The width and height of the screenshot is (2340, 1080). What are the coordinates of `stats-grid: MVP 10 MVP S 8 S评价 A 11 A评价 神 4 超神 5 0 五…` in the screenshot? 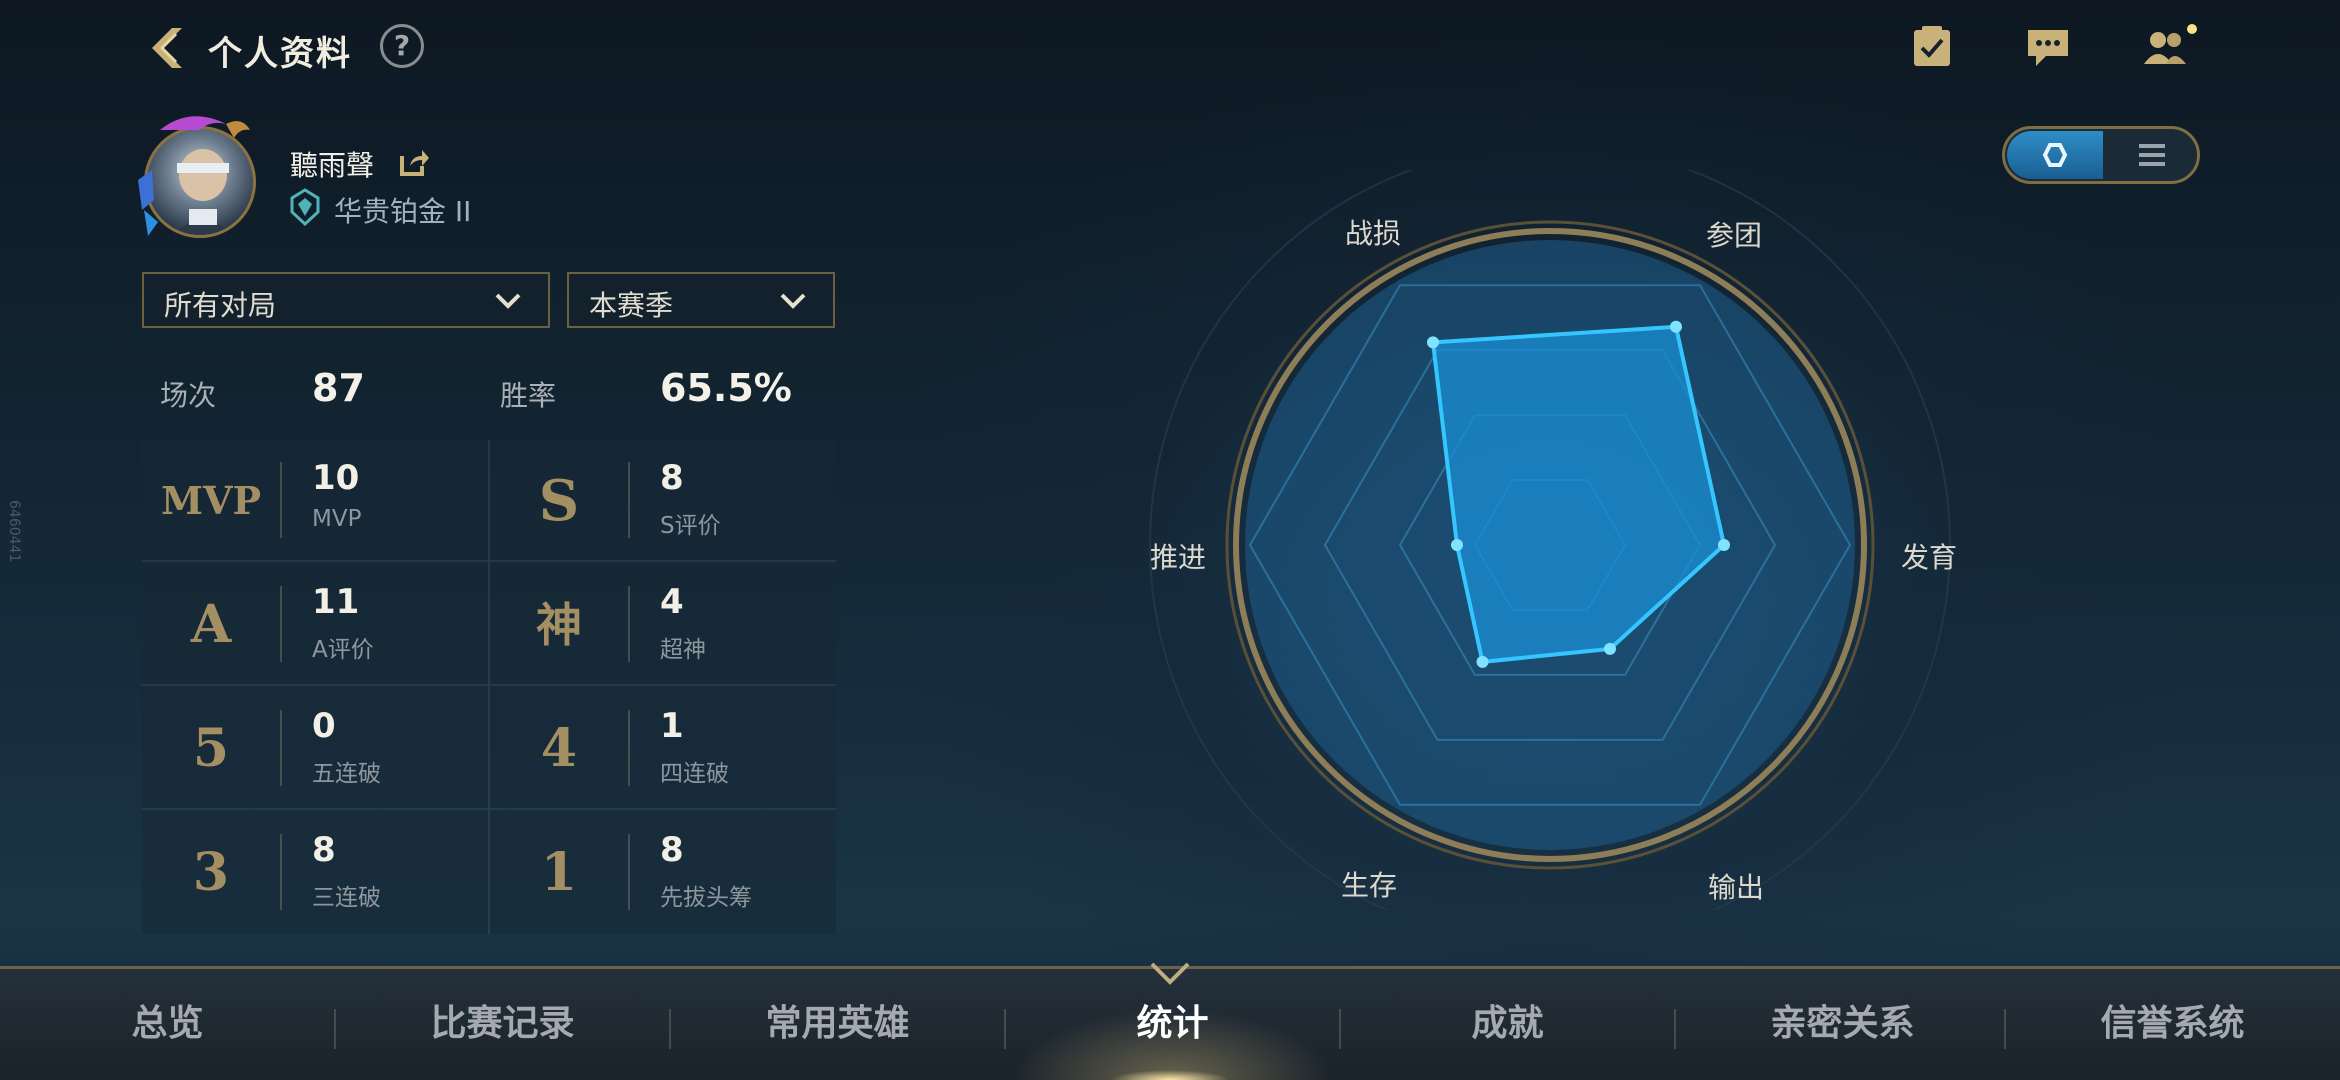 It's located at (489, 687).